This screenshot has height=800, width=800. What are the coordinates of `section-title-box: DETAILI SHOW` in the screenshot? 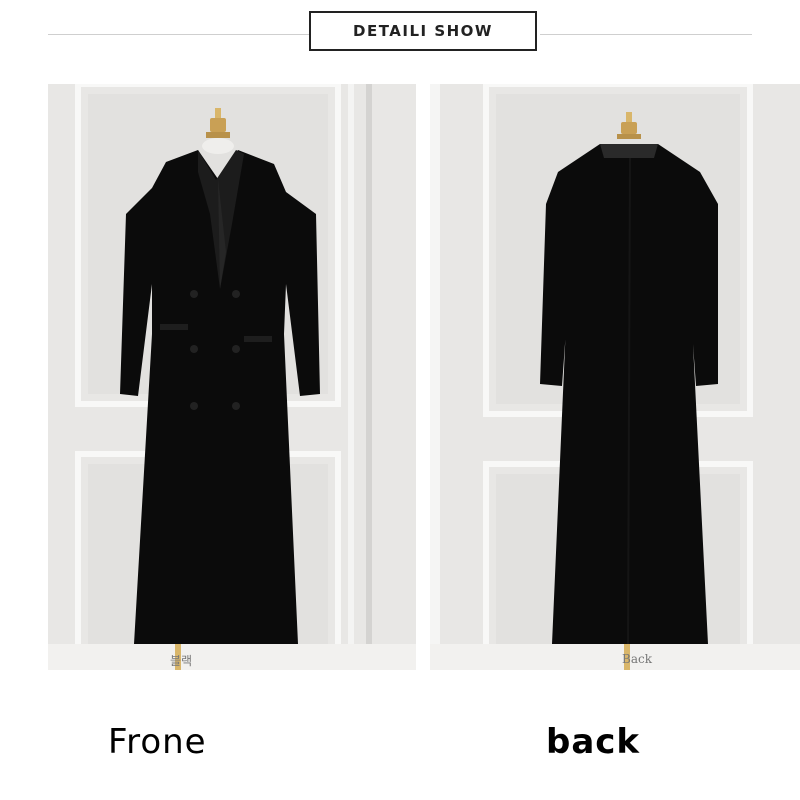 It's located at (423, 31).